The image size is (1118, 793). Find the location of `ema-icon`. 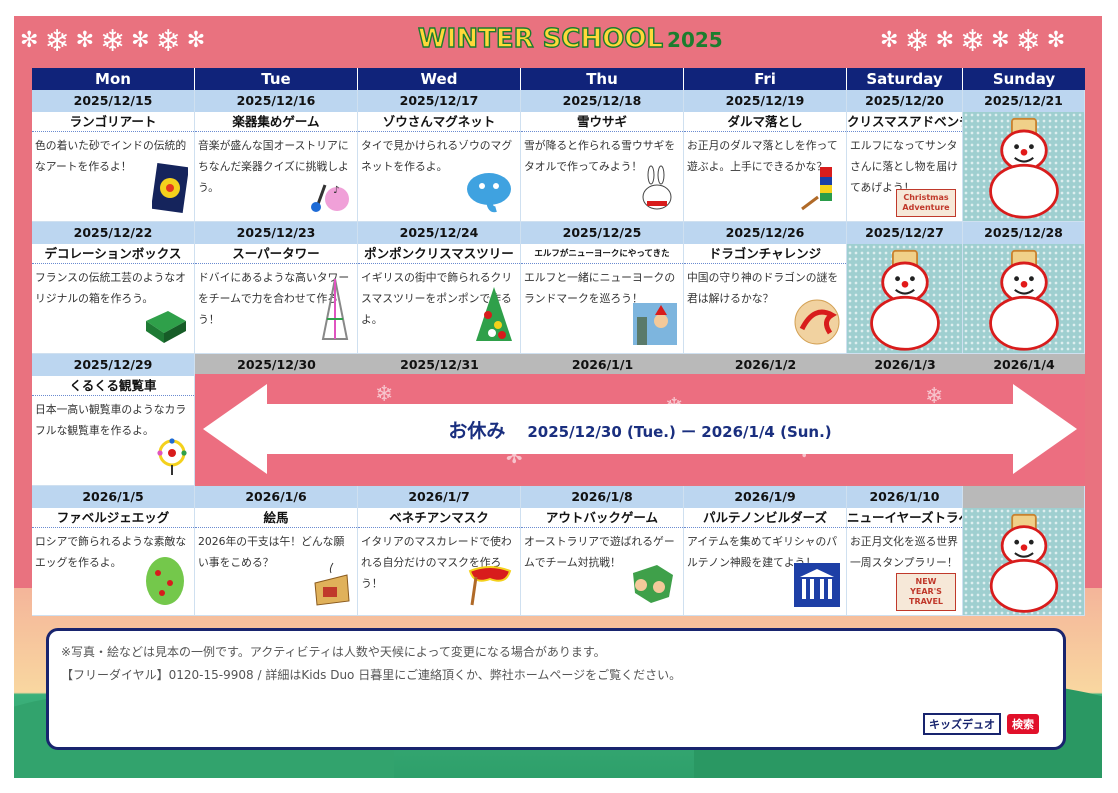

ema-icon is located at coordinates (332, 584).